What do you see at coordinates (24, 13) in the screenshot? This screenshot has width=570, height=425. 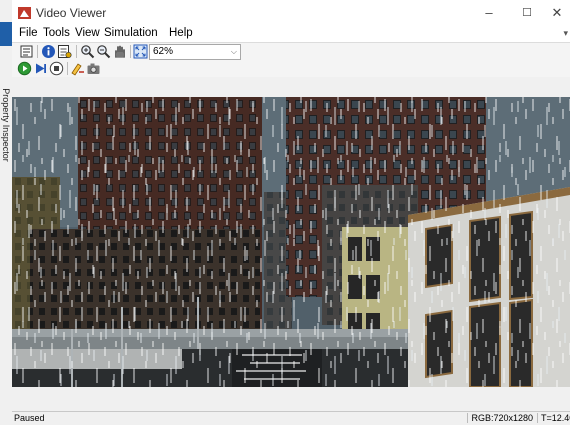 I see `app-icon` at bounding box center [24, 13].